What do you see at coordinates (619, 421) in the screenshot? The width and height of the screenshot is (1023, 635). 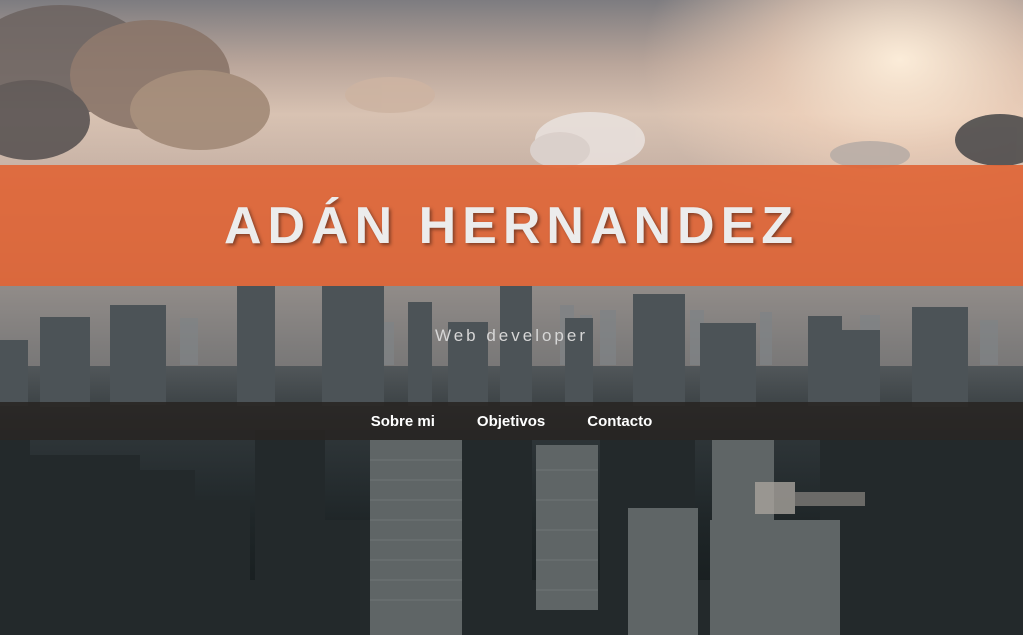 I see `nav-link-contacto: Contacto` at bounding box center [619, 421].